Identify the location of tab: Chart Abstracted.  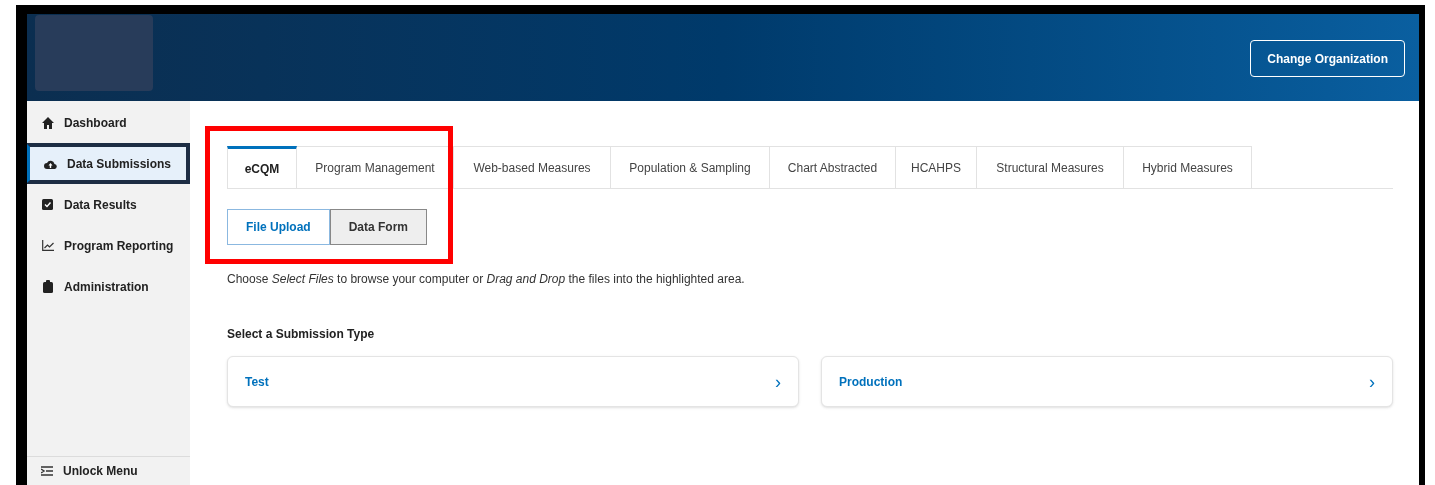
(833, 167).